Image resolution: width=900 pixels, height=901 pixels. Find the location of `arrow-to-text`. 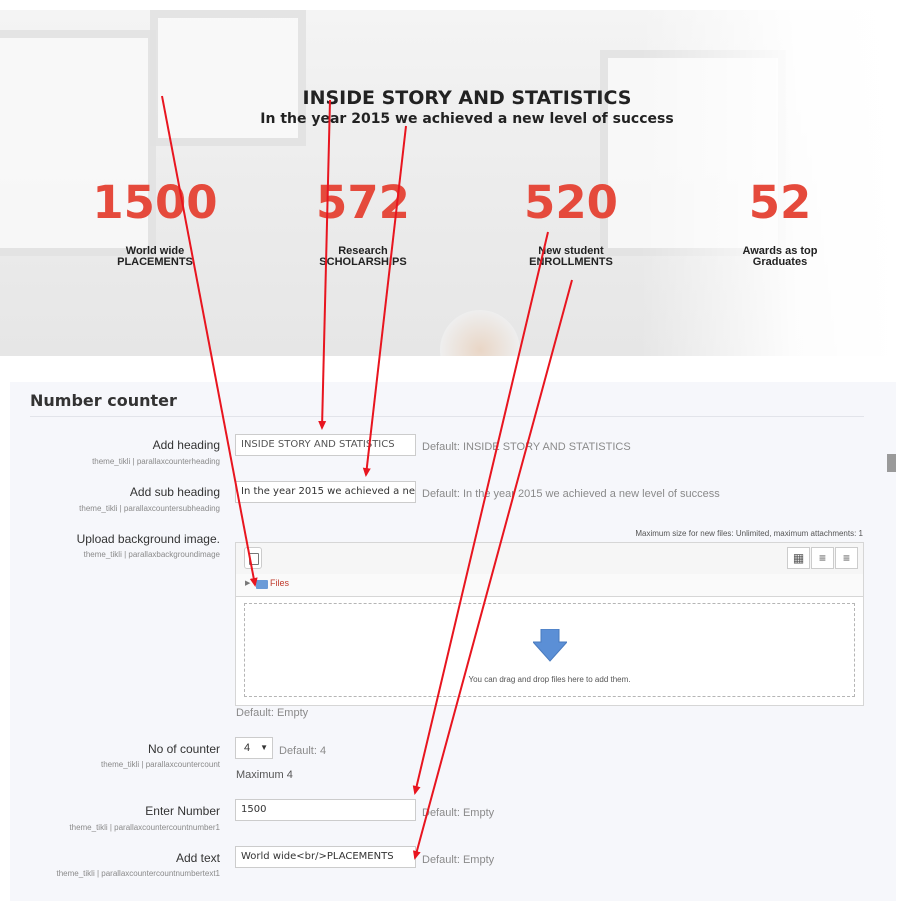

arrow-to-text is located at coordinates (492, 569).